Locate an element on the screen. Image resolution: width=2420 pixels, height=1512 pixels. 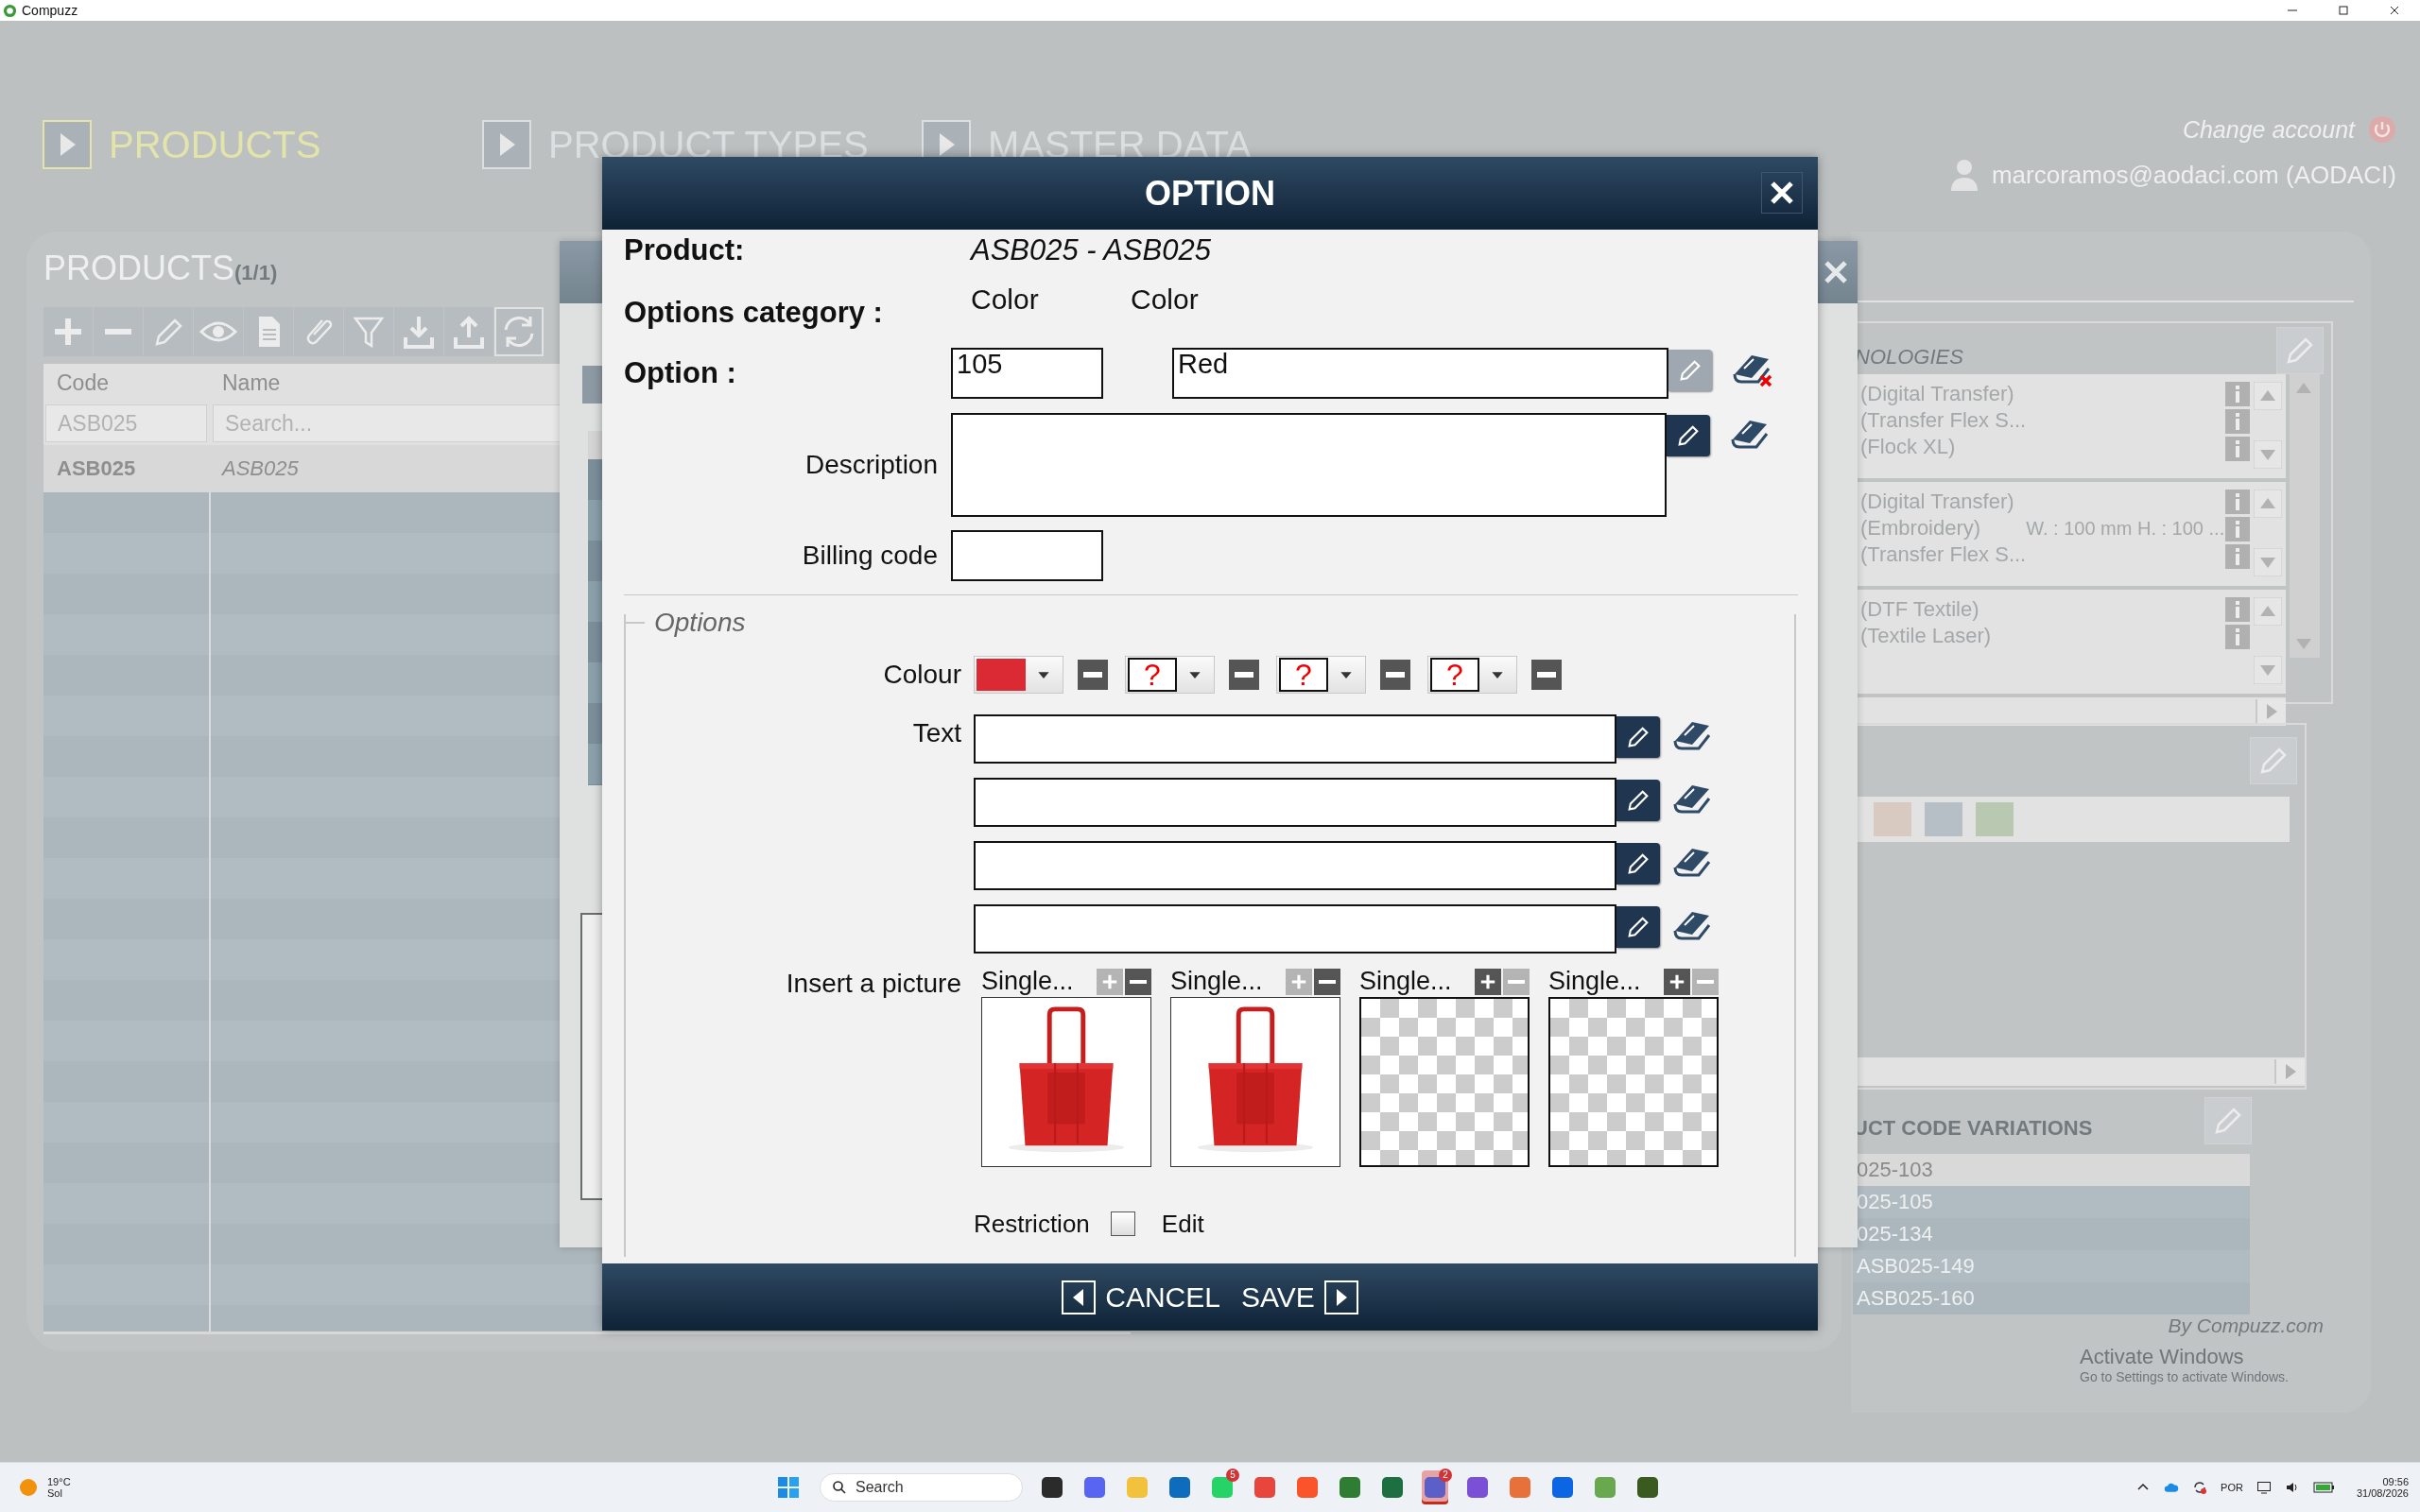
clock-time: 09:56 is located at coordinates (2395, 1481).